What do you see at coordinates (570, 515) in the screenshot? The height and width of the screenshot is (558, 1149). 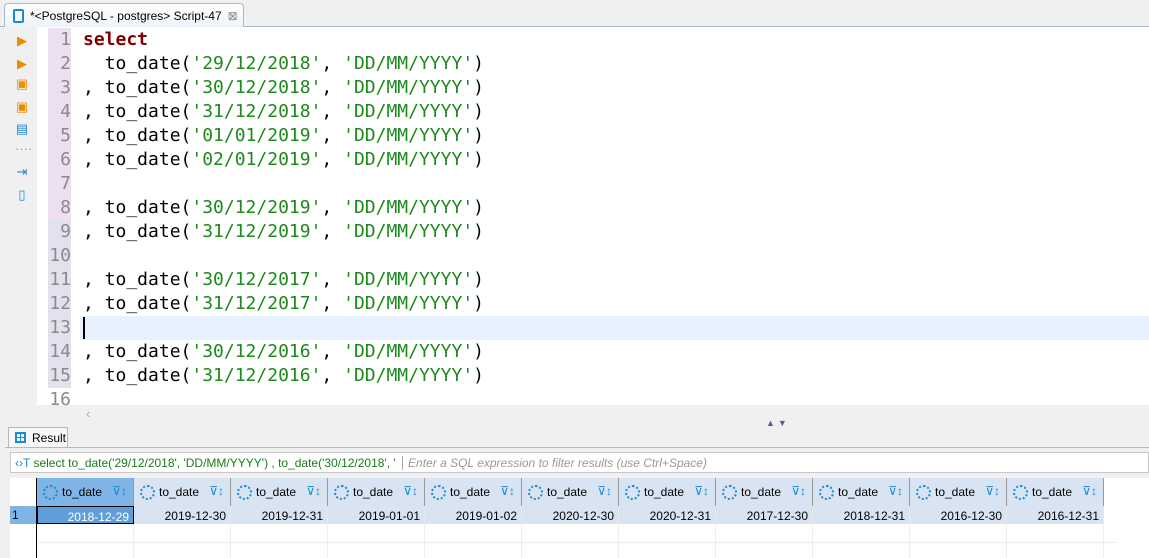 I see `table-cell: 2020-12-30` at bounding box center [570, 515].